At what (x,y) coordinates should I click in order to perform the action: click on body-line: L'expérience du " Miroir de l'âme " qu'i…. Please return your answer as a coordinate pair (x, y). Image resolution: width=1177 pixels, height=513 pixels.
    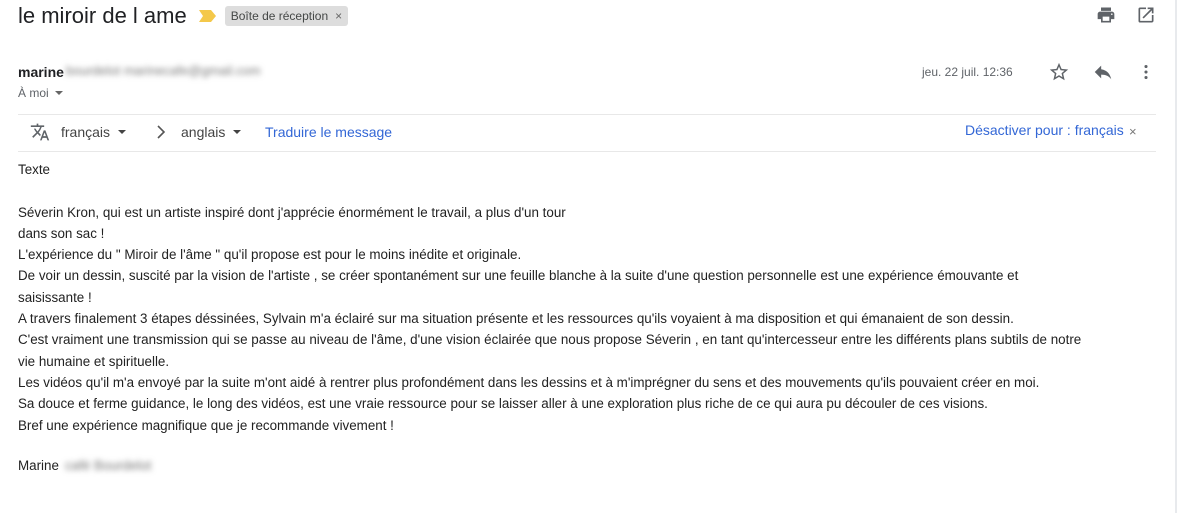
    Looking at the image, I should click on (270, 255).